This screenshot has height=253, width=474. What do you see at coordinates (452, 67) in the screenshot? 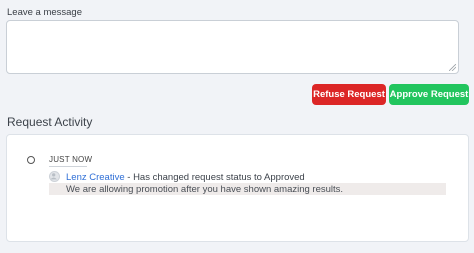
I see `resize-grip-icon` at bounding box center [452, 67].